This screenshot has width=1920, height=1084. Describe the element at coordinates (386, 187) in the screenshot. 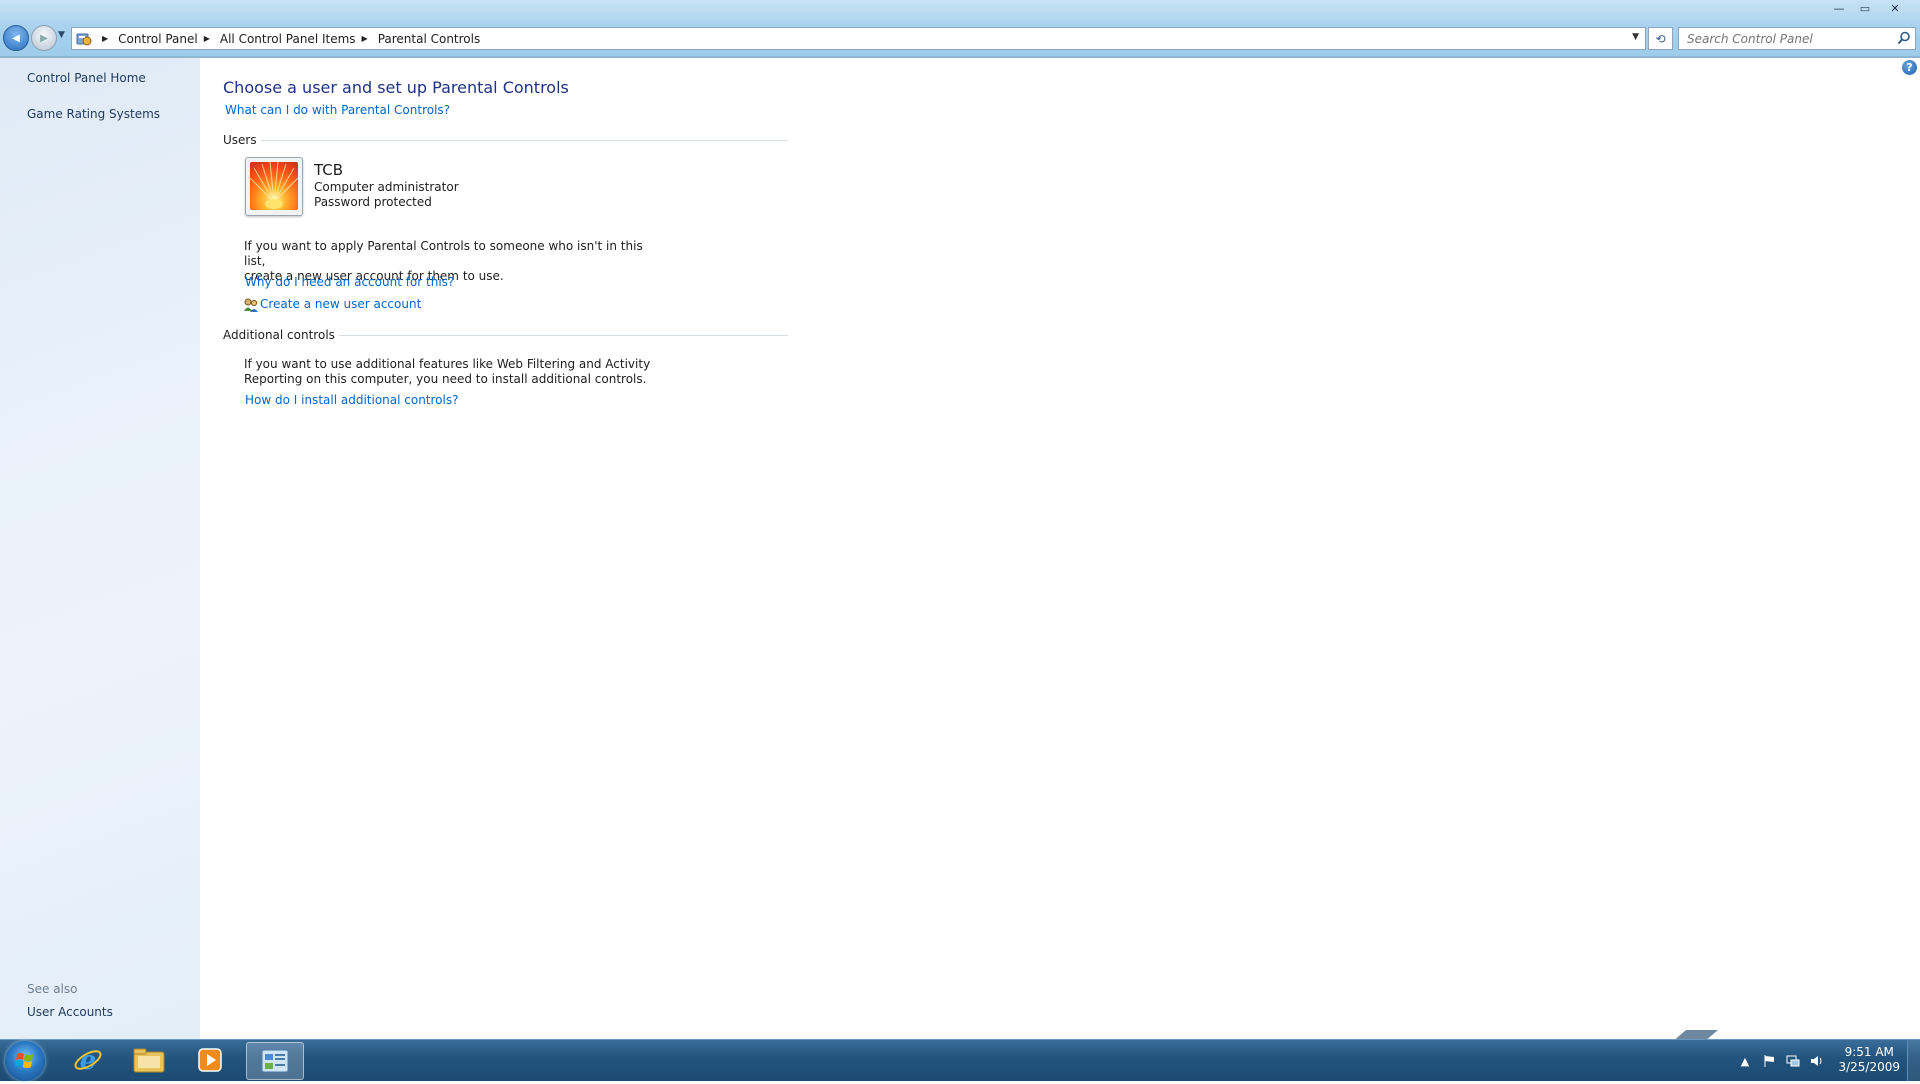

I see `user-role: Computer administrator` at that location.